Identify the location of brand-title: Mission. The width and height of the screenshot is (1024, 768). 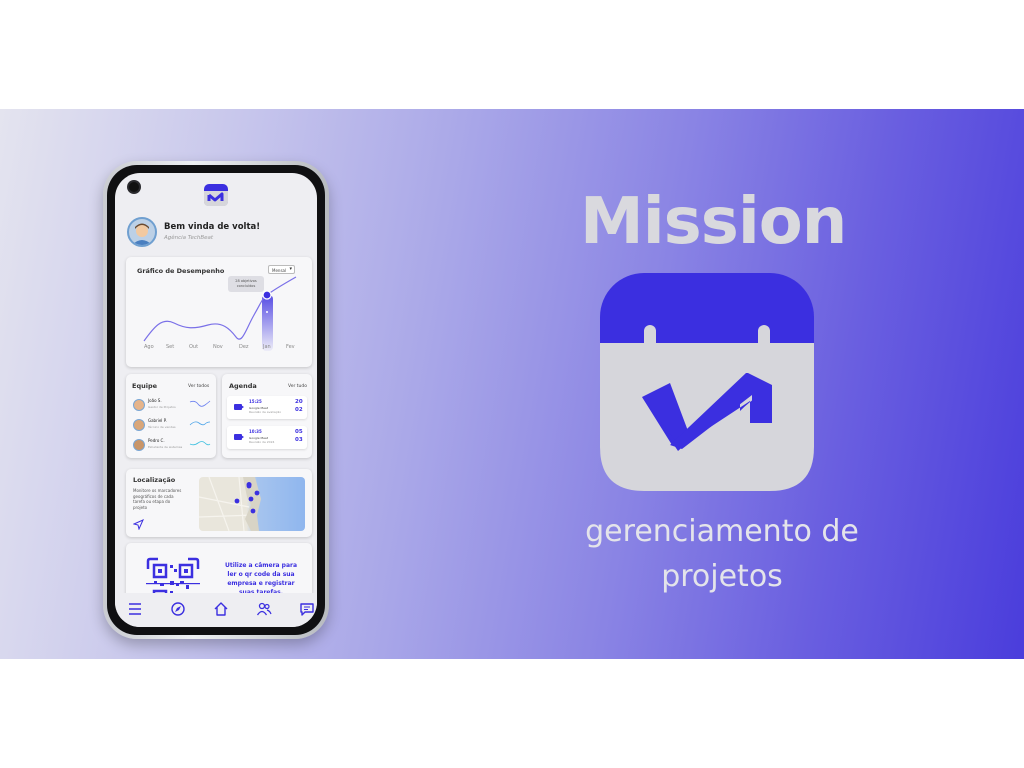
(713, 222).